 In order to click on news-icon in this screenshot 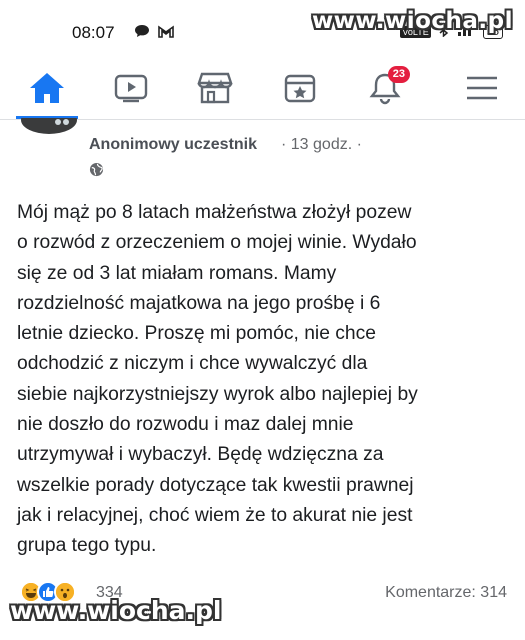, I will do `click(300, 90)`.